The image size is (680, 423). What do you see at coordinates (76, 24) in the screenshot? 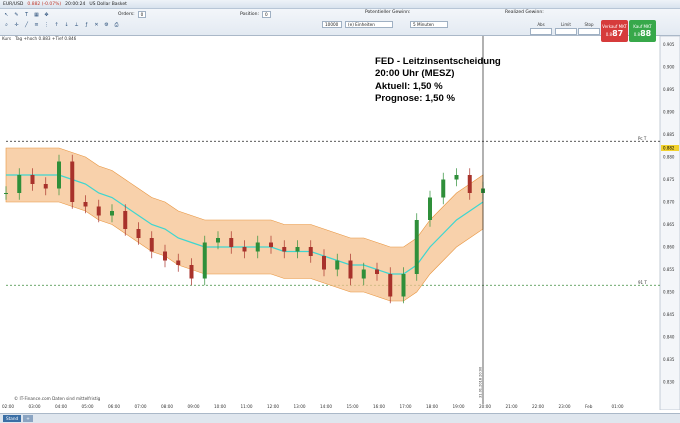
I see `ruler-icon: ⟂` at bounding box center [76, 24].